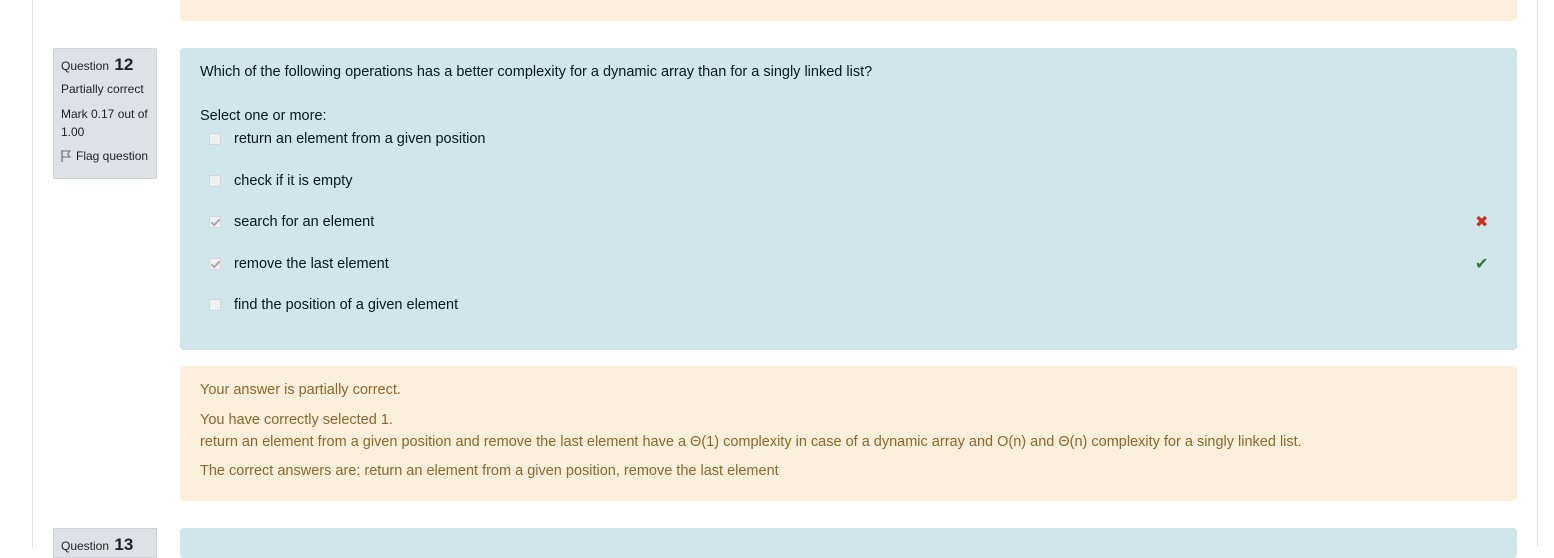 This screenshot has height=558, width=1554. What do you see at coordinates (848, 10) in the screenshot?
I see `previous-question-feedback` at bounding box center [848, 10].